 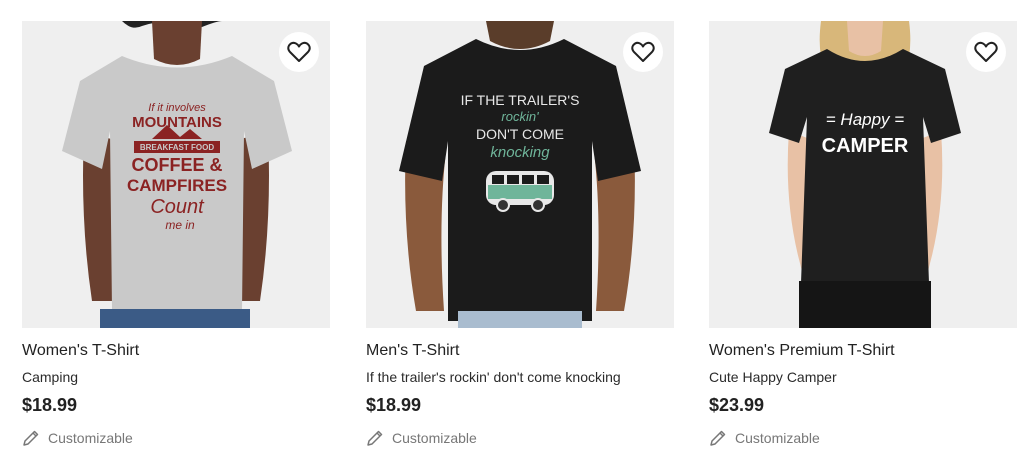 What do you see at coordinates (737, 405) in the screenshot?
I see `product-price: $23.99` at bounding box center [737, 405].